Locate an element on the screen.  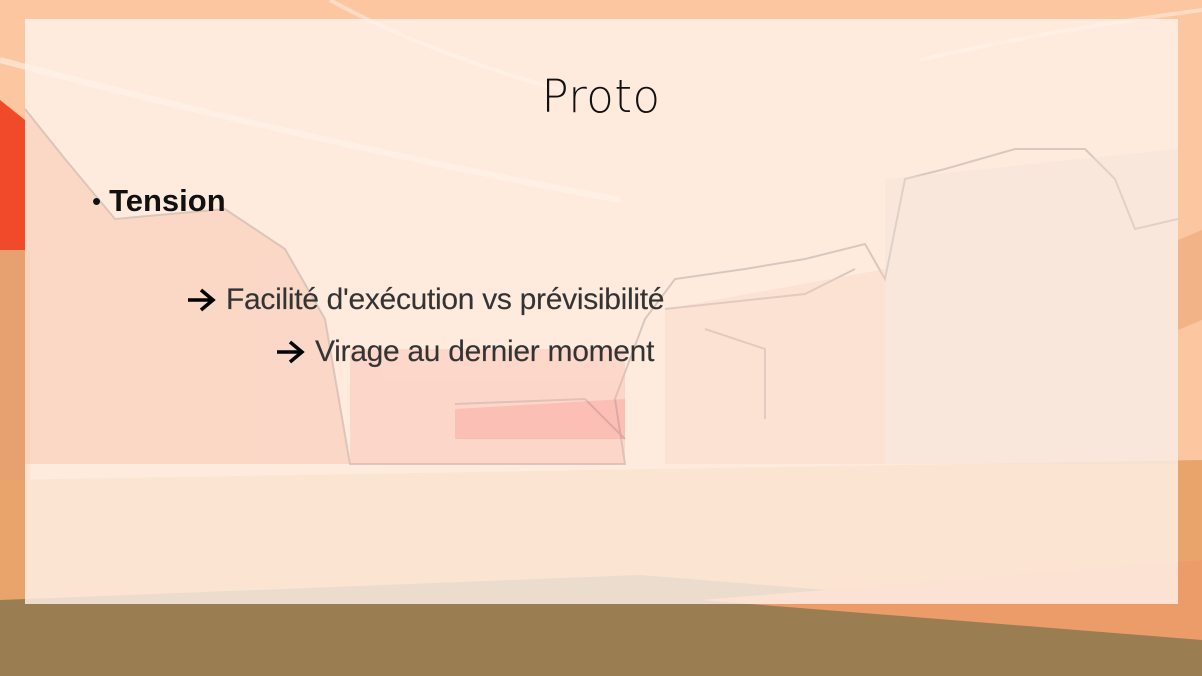
bullet-item-tension: • Tension is located at coordinates (159, 201).